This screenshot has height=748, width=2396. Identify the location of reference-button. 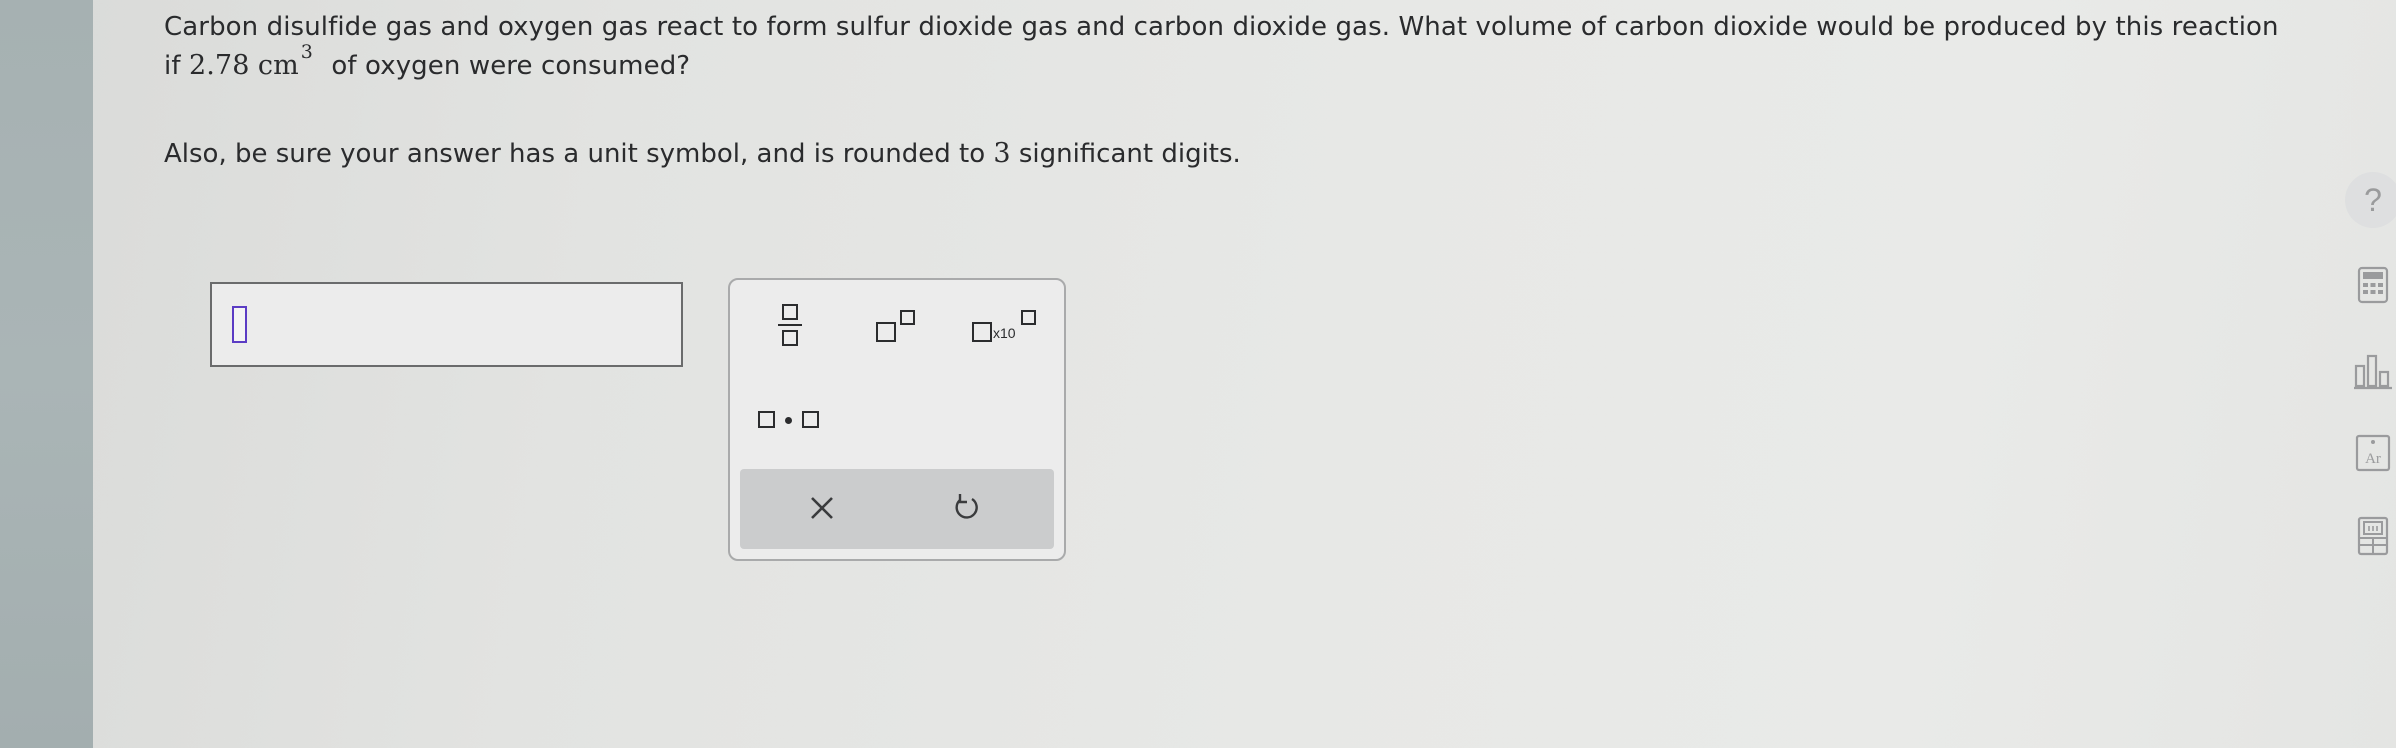
(2373, 536).